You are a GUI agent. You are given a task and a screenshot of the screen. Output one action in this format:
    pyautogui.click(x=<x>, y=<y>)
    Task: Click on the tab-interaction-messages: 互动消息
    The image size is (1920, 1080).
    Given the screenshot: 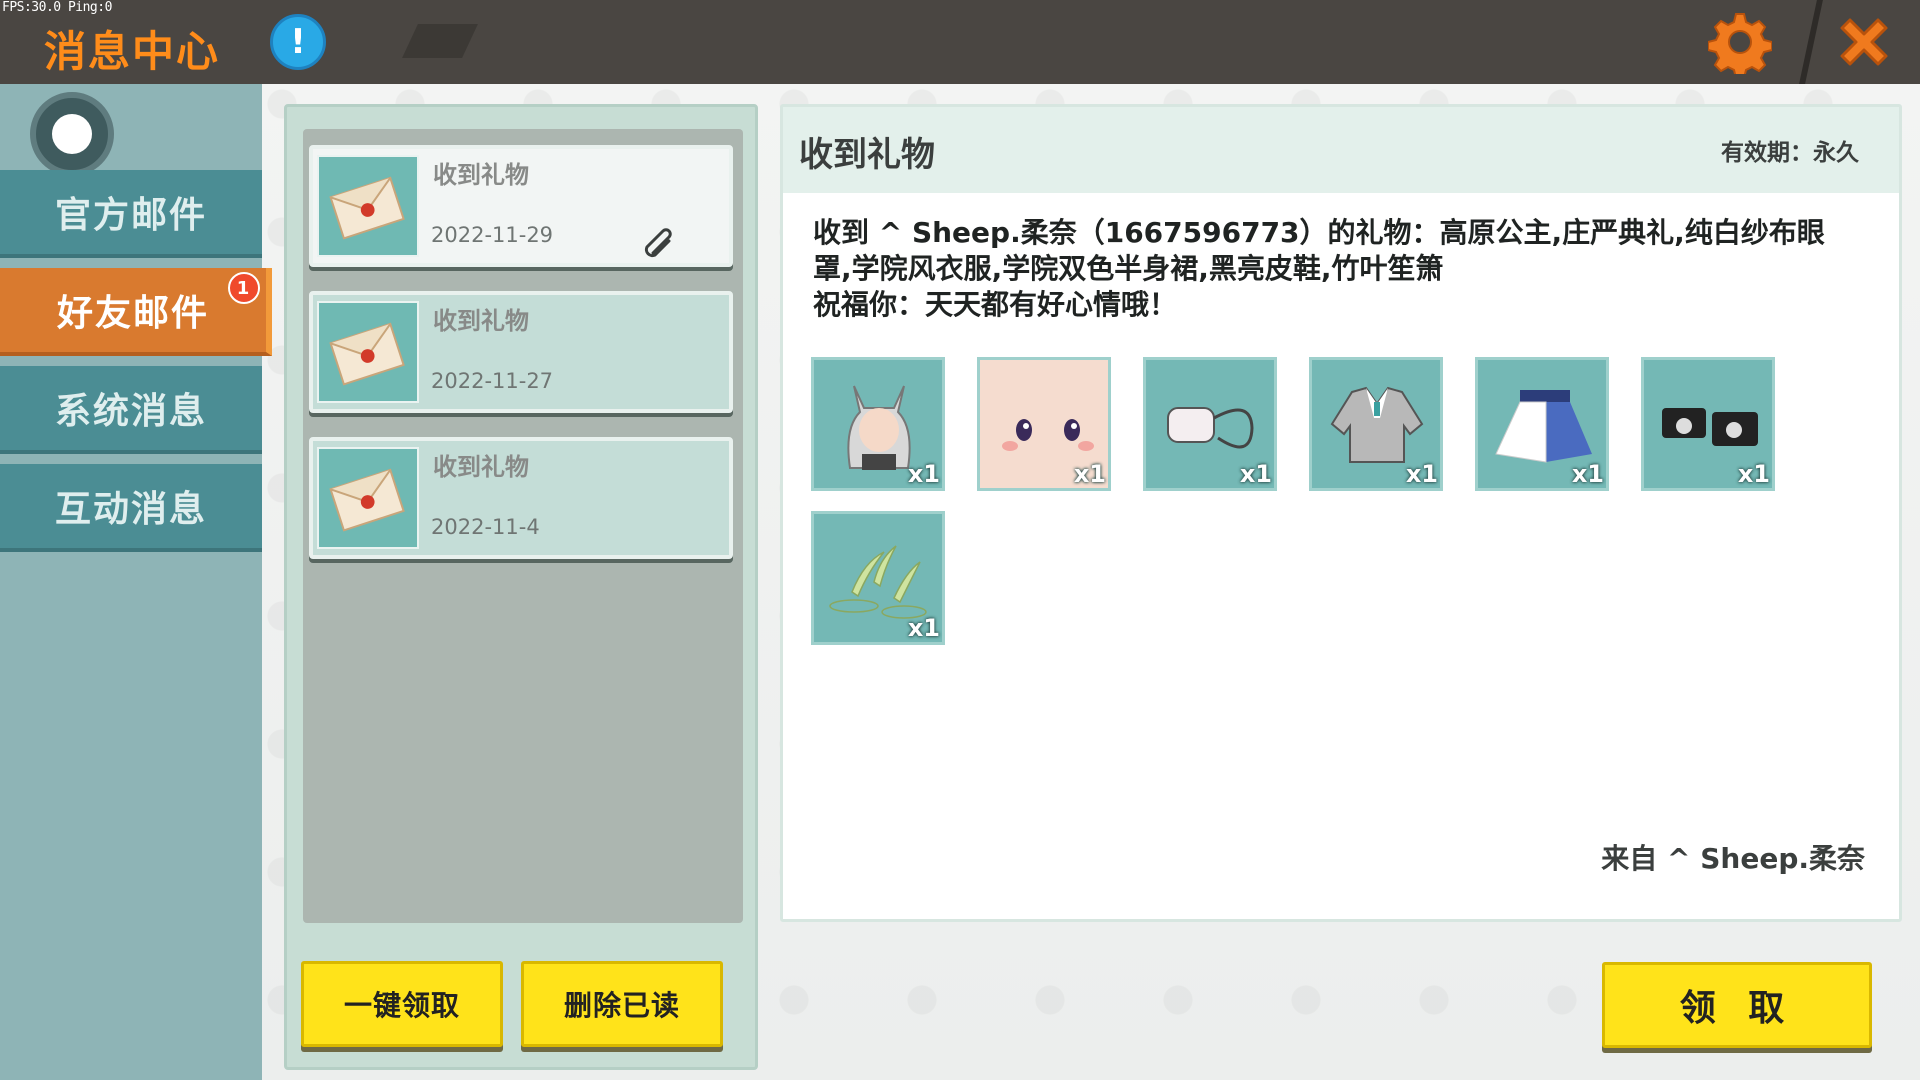 What is the action you would take?
    pyautogui.click(x=131, y=508)
    